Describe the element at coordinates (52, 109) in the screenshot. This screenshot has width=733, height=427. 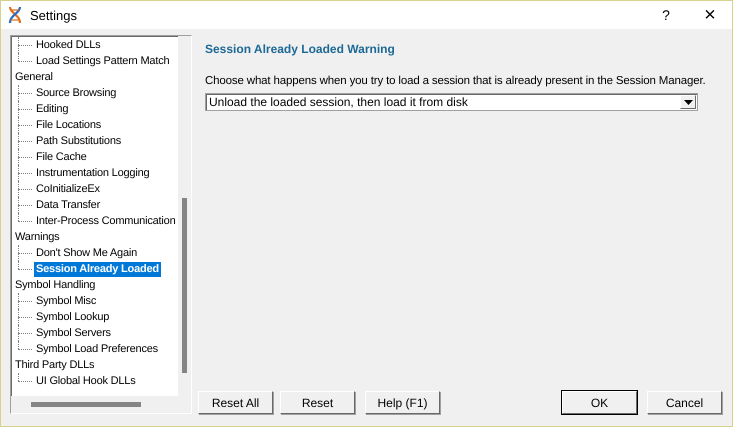
I see `tree-item: Editing` at that location.